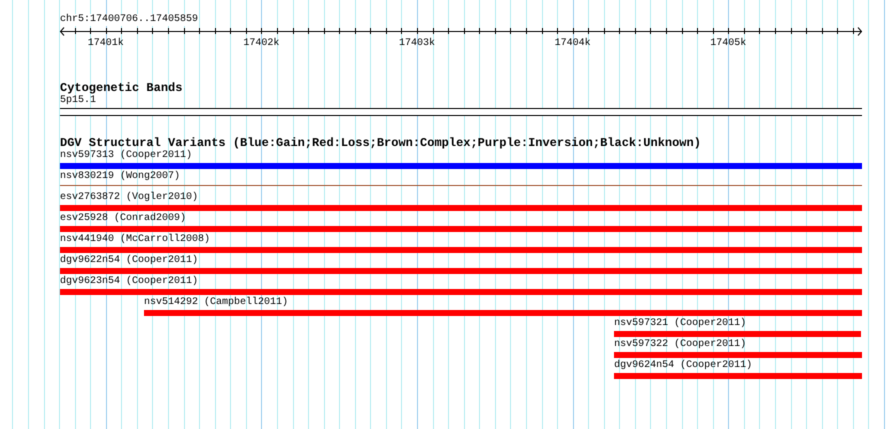 The image size is (890, 429). What do you see at coordinates (216, 303) in the screenshot?
I see `variant-label: nsv514292 (Campbell2011)` at bounding box center [216, 303].